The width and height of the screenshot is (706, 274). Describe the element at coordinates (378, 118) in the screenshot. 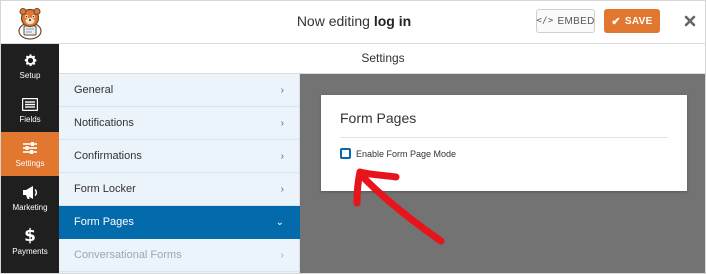

I see `form-pages-heading: Form Pages` at that location.